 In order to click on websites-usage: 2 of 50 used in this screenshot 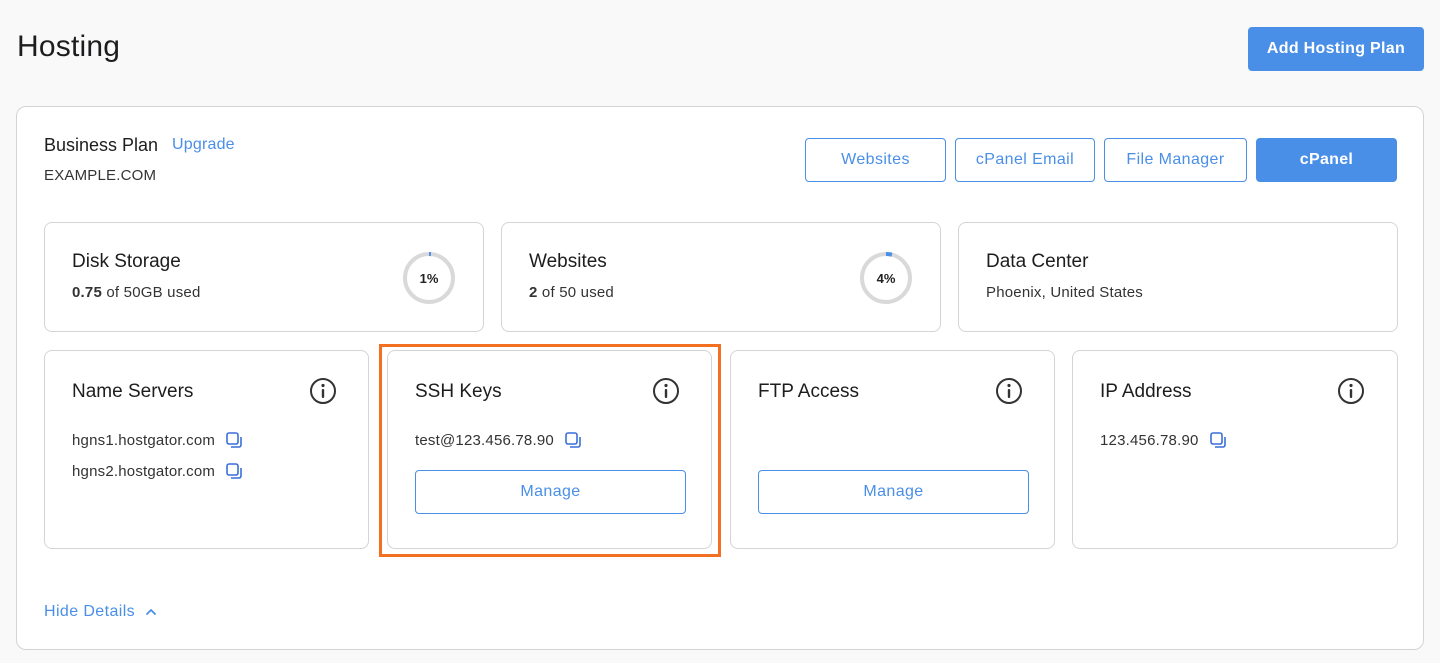, I will do `click(571, 292)`.